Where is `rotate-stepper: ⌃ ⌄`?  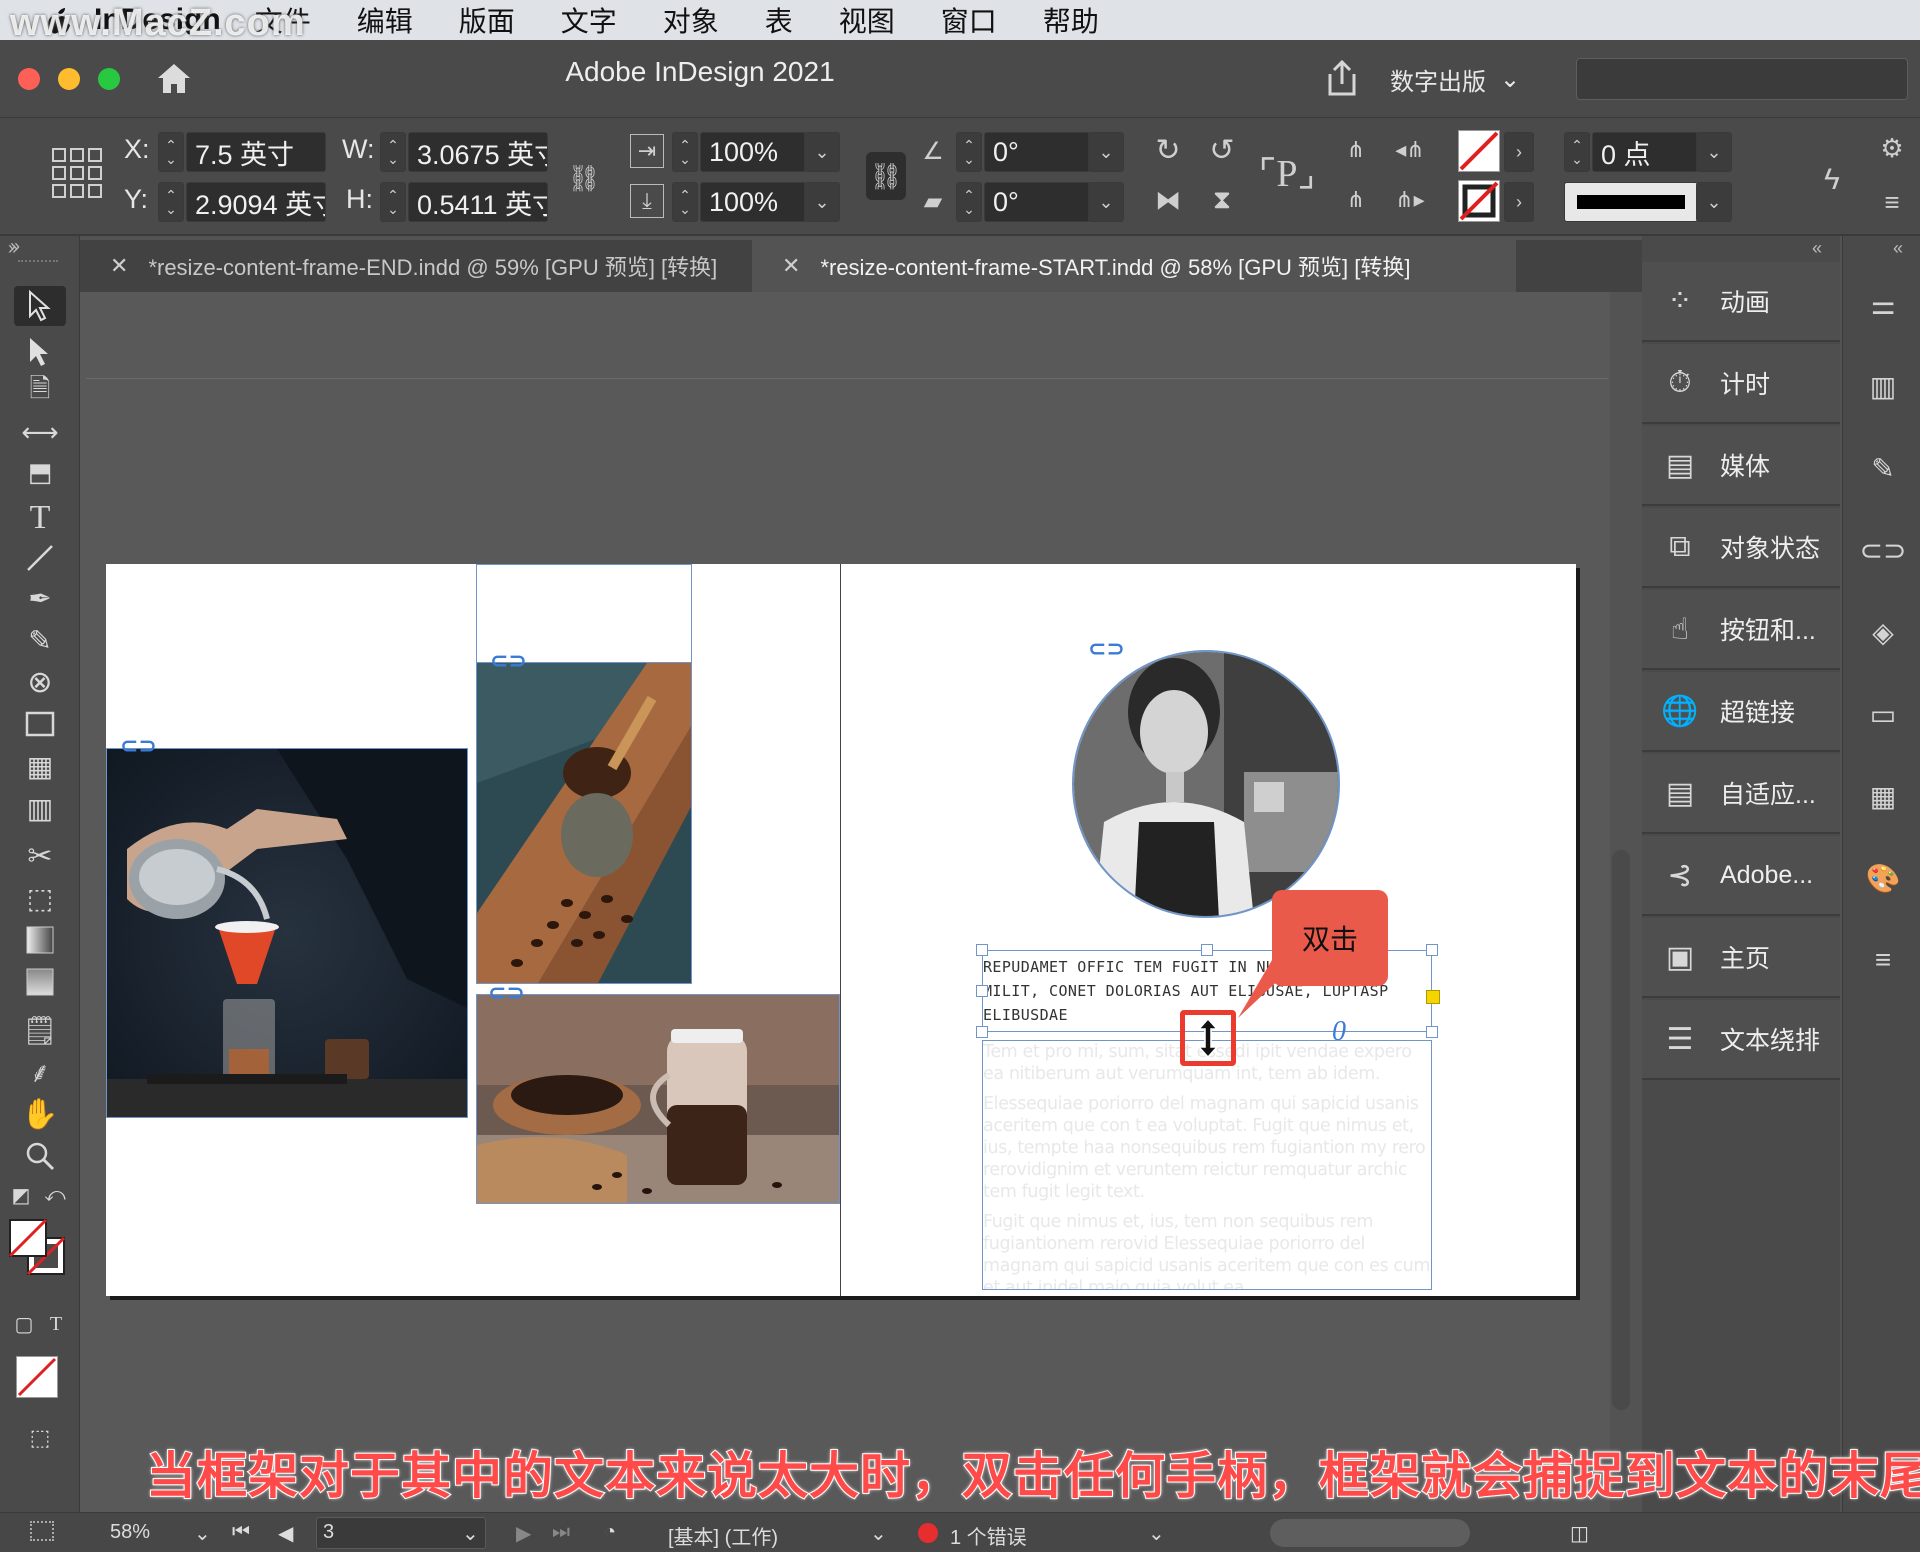
rotate-stepper: ⌃ ⌄ is located at coordinates (969, 152).